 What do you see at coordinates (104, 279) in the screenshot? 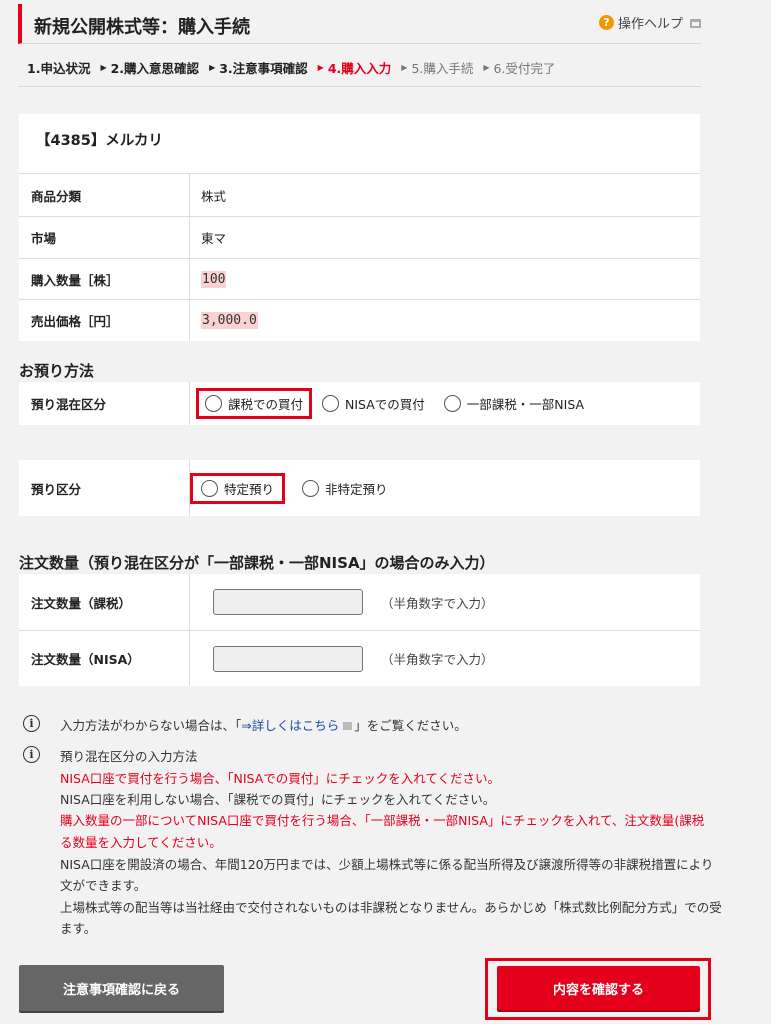
I see `row-label: 購入数量［株］` at bounding box center [104, 279].